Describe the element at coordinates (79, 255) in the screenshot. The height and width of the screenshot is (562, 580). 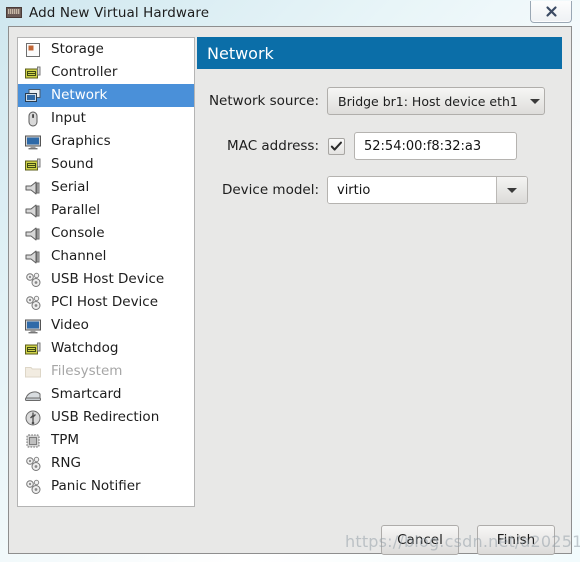
I see `sidebar-item-label: Channel` at that location.